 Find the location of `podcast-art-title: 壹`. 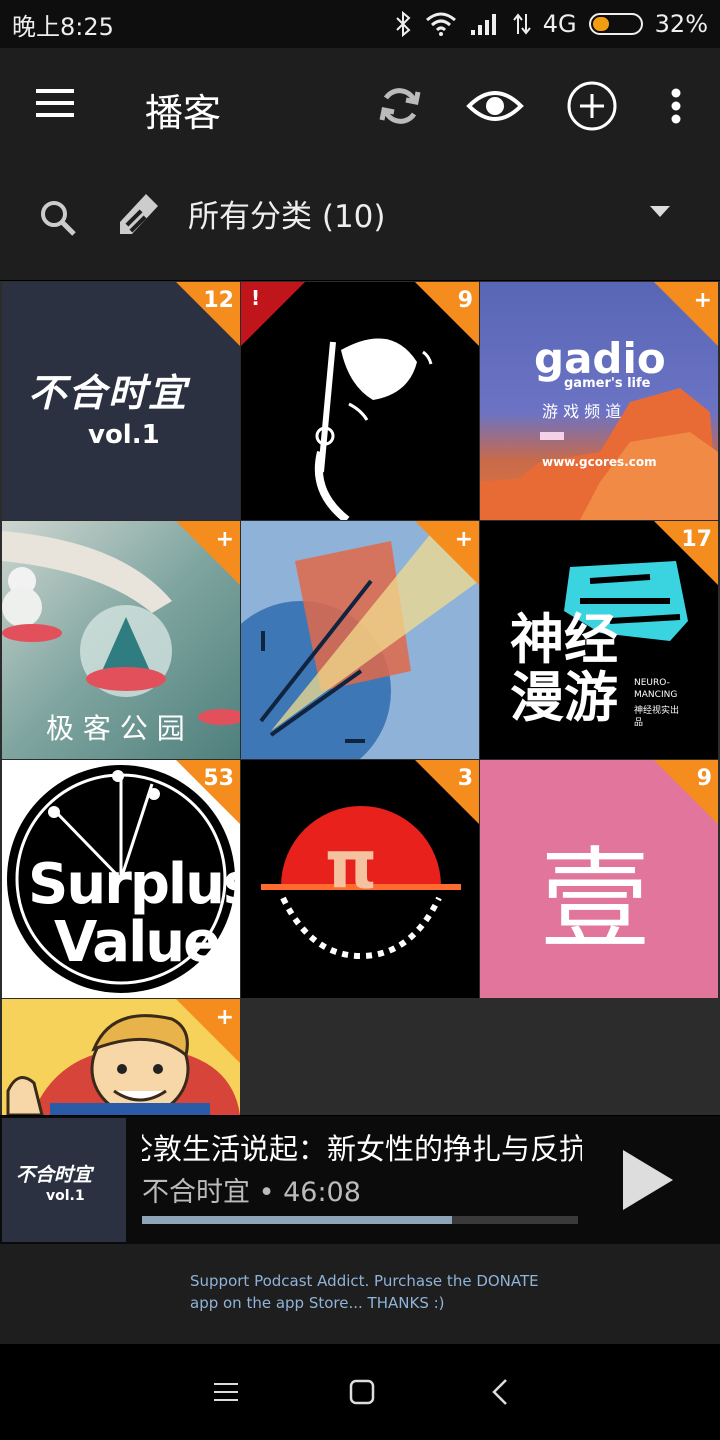

podcast-art-title: 壹 is located at coordinates (595, 900).